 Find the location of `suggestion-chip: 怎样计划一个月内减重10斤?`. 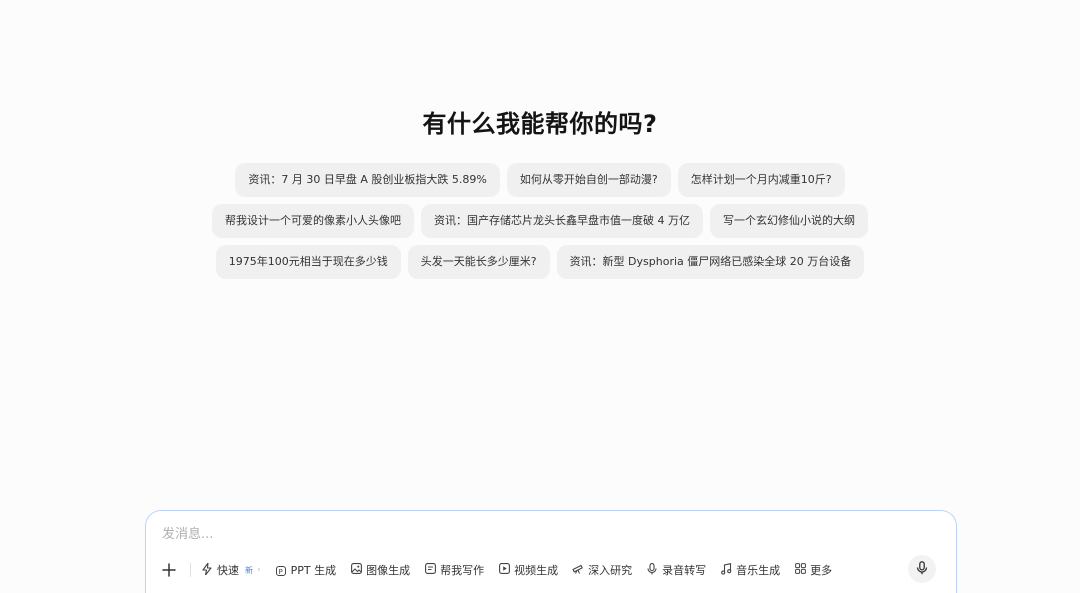

suggestion-chip: 怎样计划一个月内减重10斤? is located at coordinates (761, 180).